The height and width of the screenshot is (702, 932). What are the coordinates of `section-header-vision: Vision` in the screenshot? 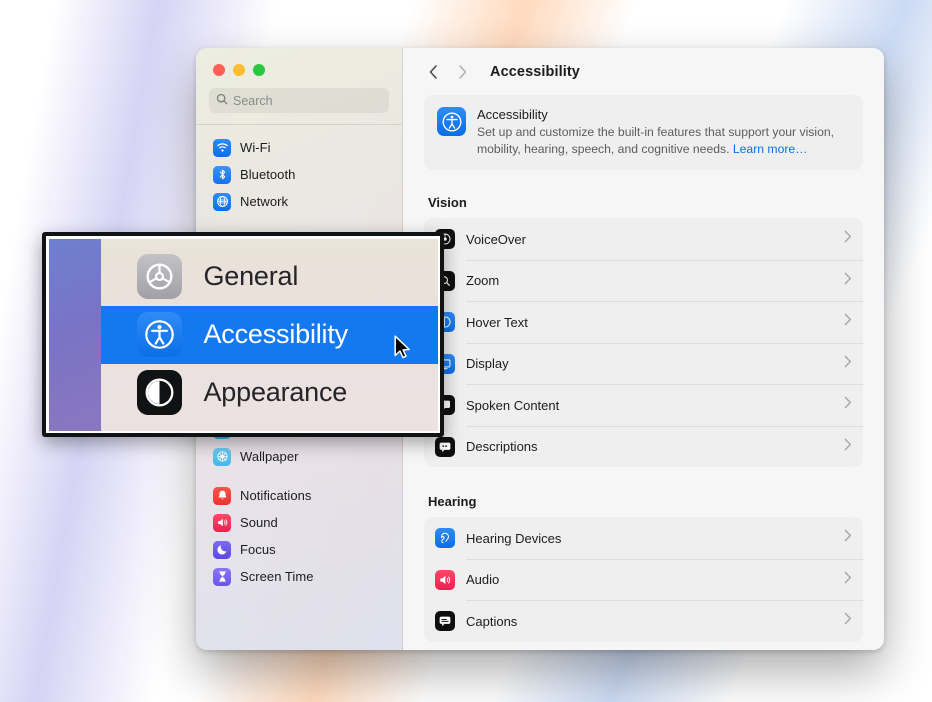 It's located at (447, 203).